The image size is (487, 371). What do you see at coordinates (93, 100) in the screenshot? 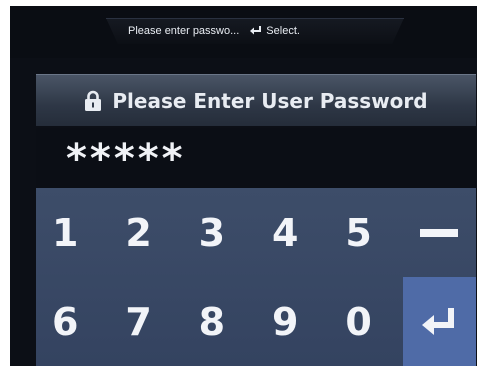
I see `lock-icon` at bounding box center [93, 100].